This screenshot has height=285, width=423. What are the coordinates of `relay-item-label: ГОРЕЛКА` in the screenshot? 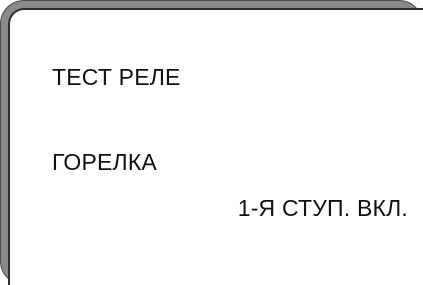 It's located at (104, 162).